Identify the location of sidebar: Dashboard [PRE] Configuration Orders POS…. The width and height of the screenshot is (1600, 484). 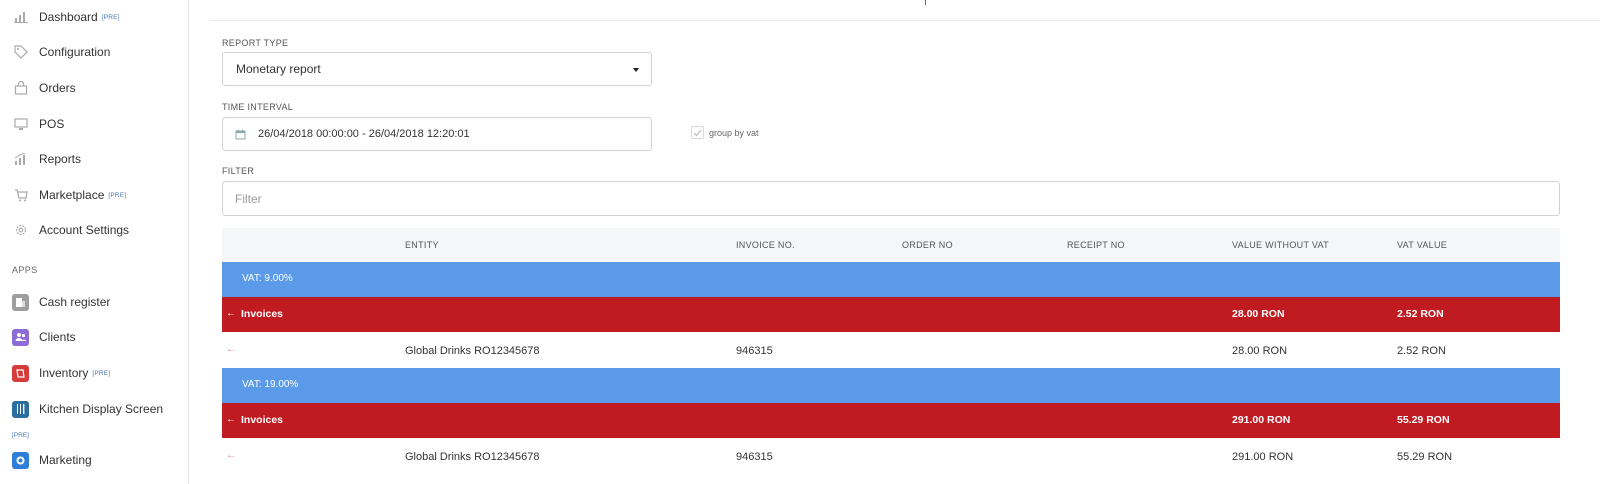
(94, 242).